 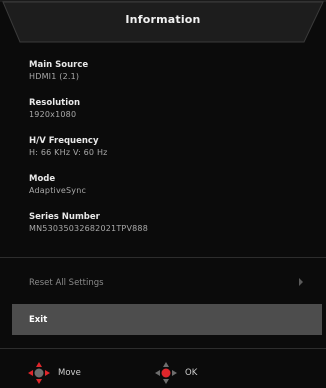 What do you see at coordinates (68, 152) in the screenshot?
I see `info-value: H: 66 KHz V: 60 Hz` at bounding box center [68, 152].